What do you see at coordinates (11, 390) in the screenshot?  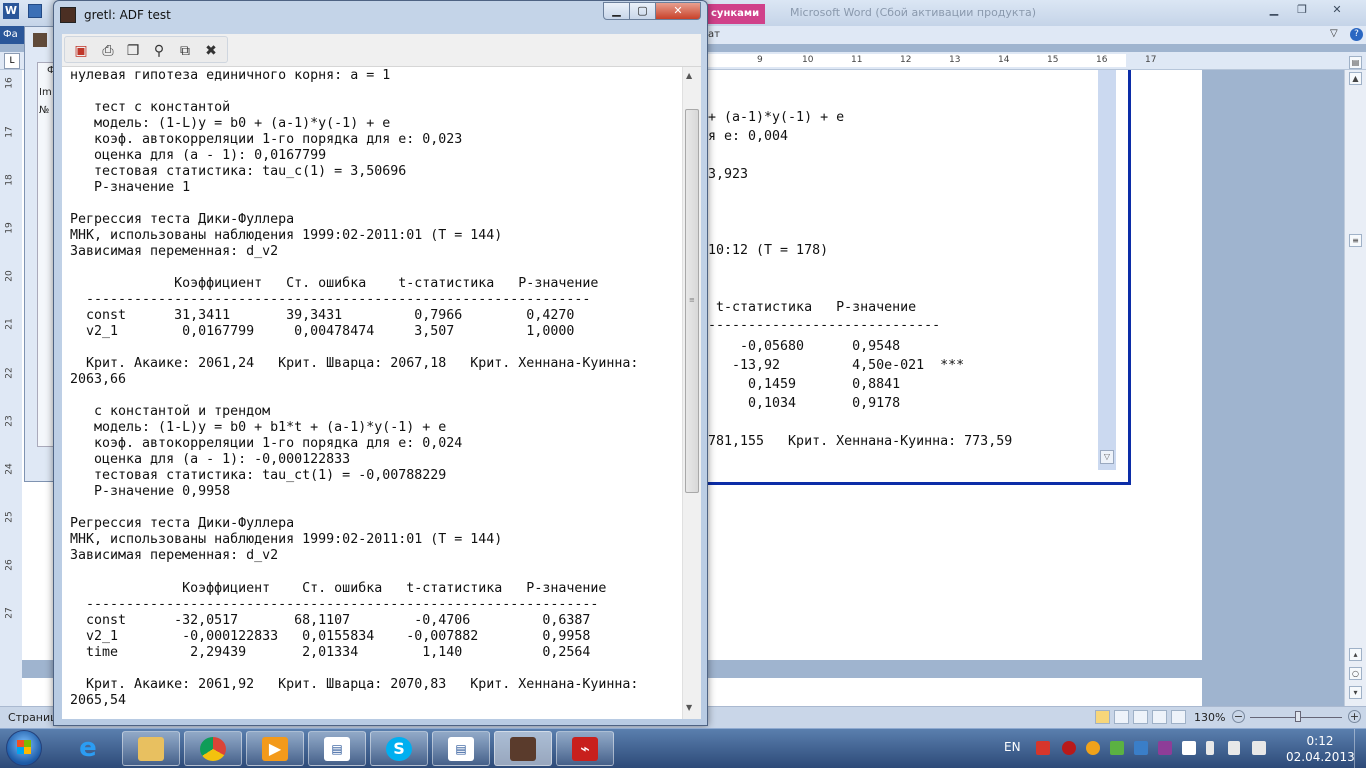 I see `vertical-ruler: 16 17 18 19 20 21 22 23 24 25 26 27` at bounding box center [11, 390].